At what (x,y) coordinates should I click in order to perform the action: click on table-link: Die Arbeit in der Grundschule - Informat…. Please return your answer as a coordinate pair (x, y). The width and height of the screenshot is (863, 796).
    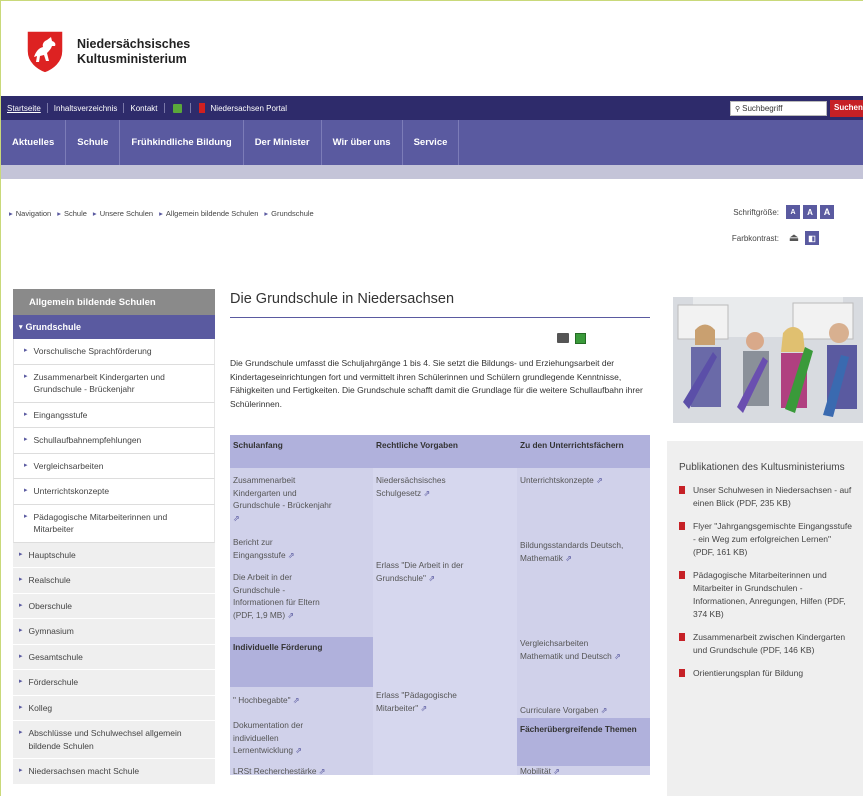
    Looking at the image, I should click on (280, 596).